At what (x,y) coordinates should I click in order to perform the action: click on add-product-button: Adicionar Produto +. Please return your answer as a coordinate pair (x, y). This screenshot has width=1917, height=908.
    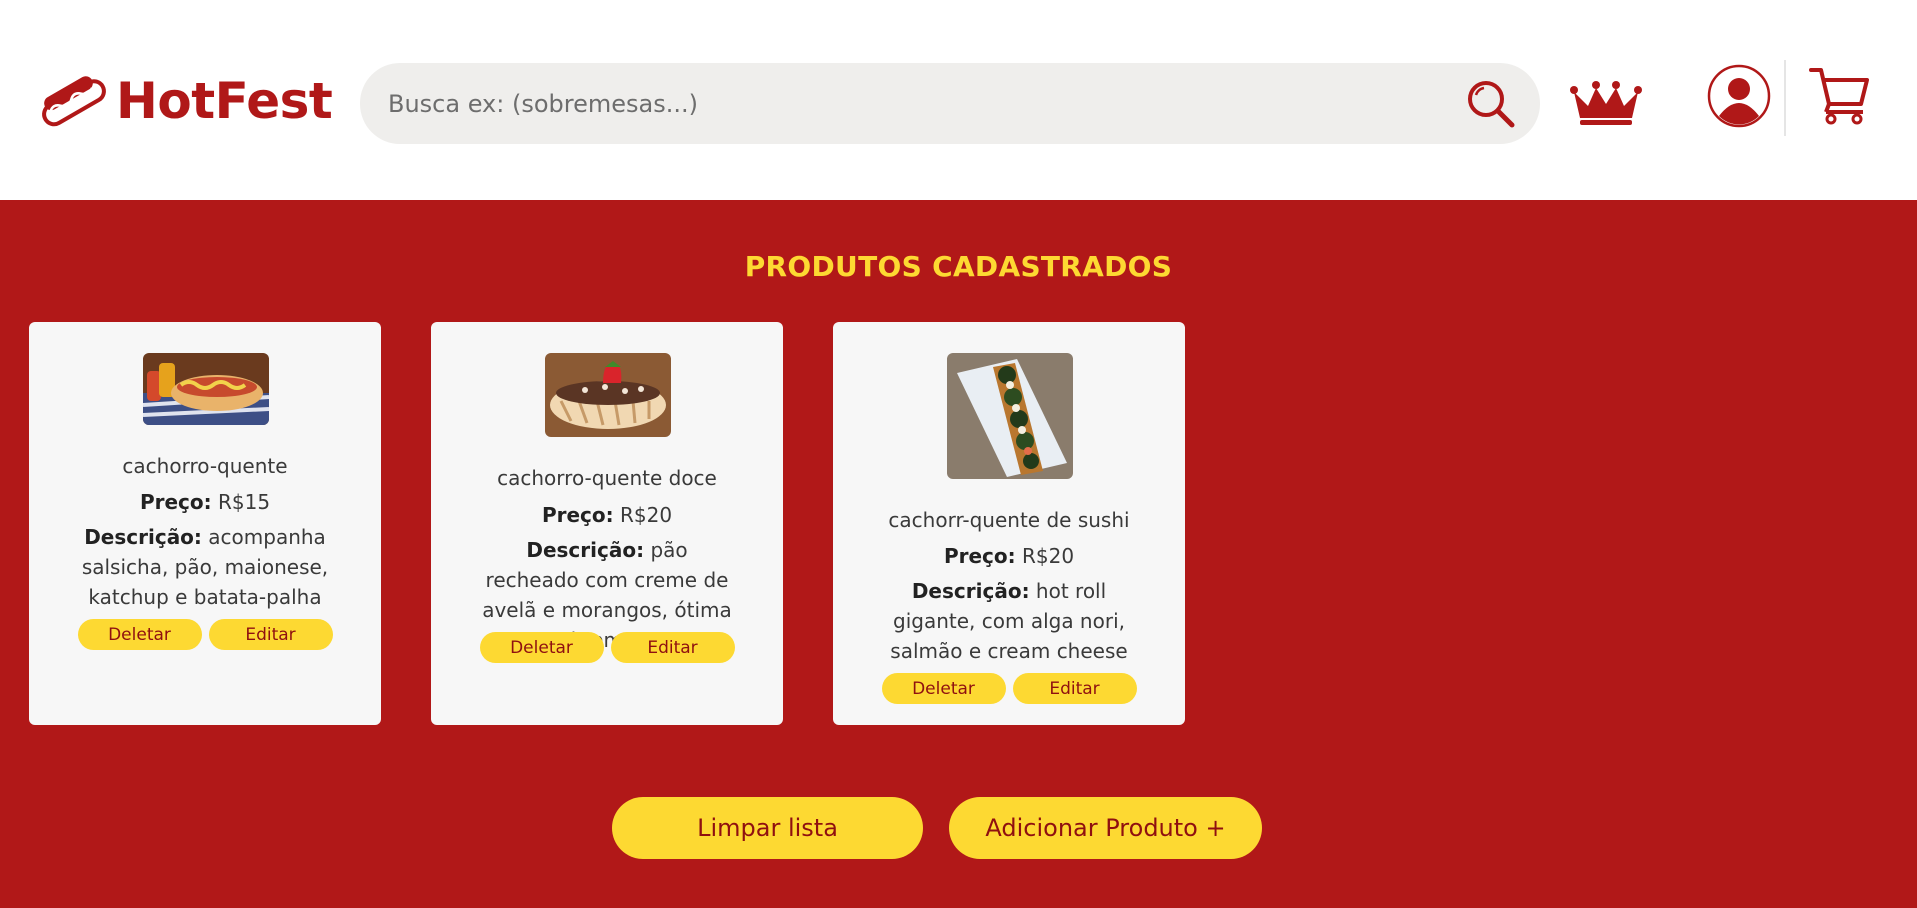
    Looking at the image, I should click on (1105, 828).